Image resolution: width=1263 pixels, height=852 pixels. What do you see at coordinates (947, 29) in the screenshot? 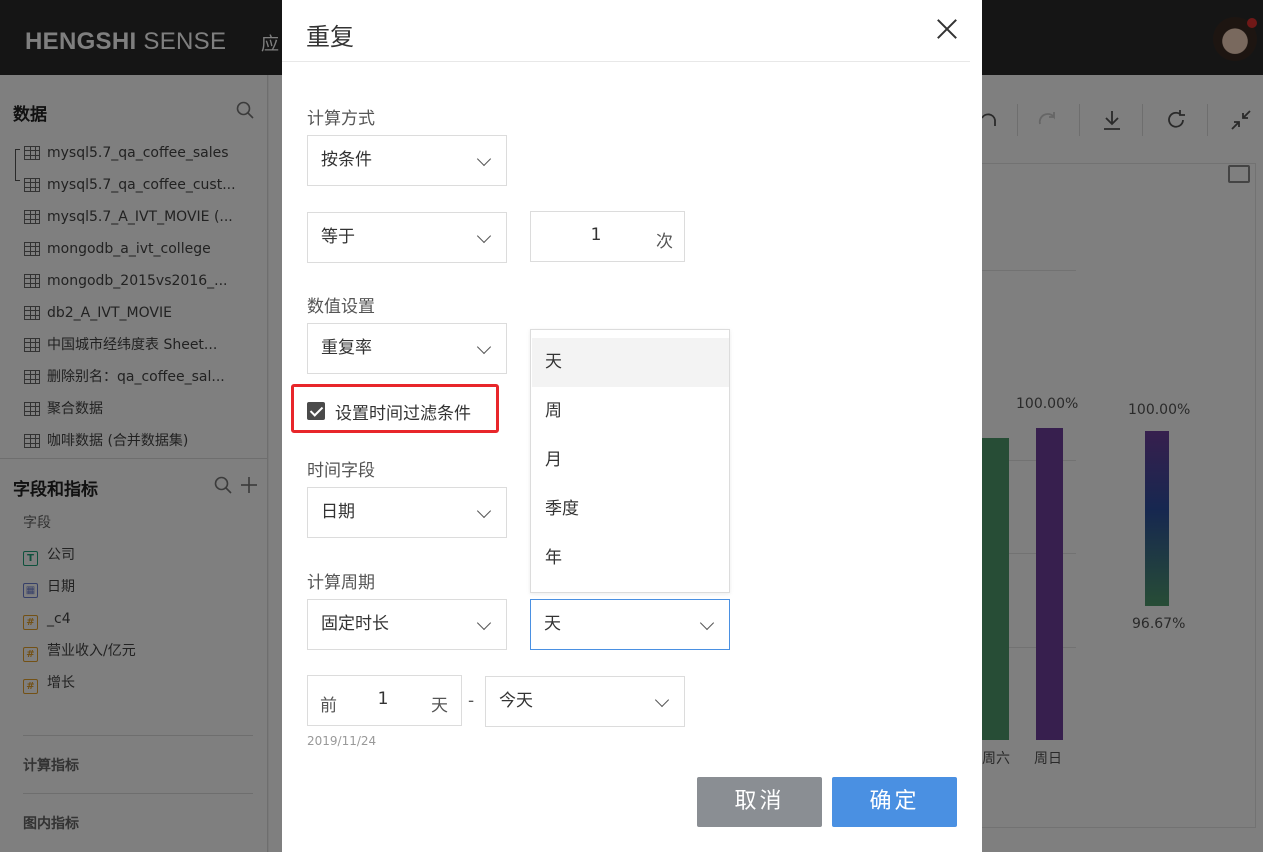
I see `close-icon` at bounding box center [947, 29].